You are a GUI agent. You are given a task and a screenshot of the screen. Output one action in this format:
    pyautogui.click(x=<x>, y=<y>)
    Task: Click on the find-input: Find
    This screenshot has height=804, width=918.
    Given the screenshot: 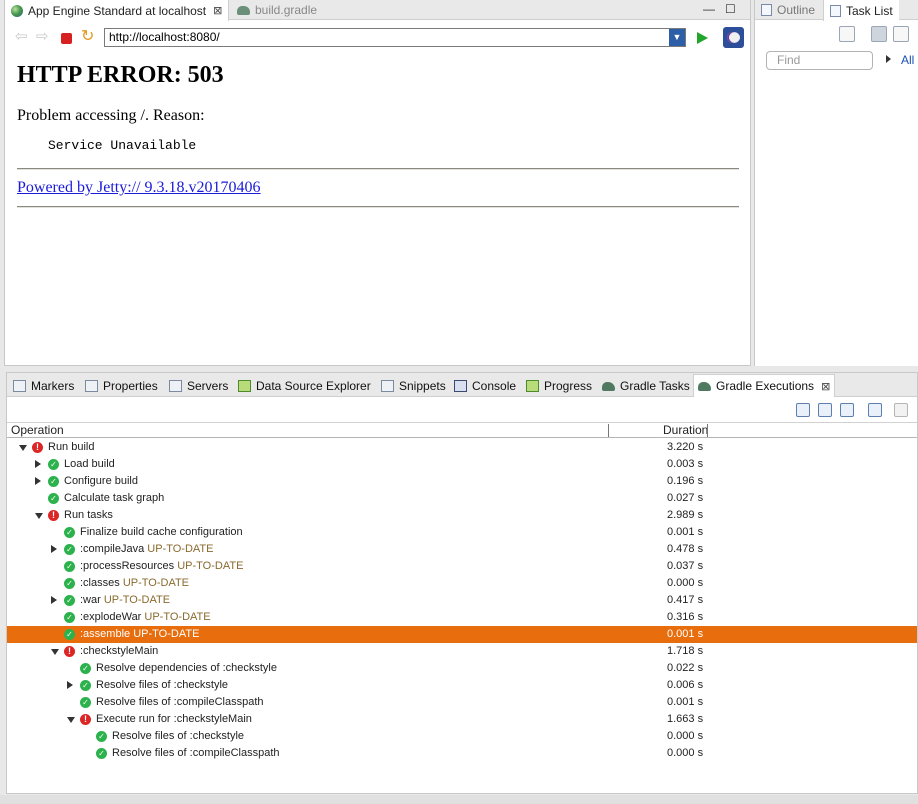 What is the action you would take?
    pyautogui.click(x=819, y=60)
    